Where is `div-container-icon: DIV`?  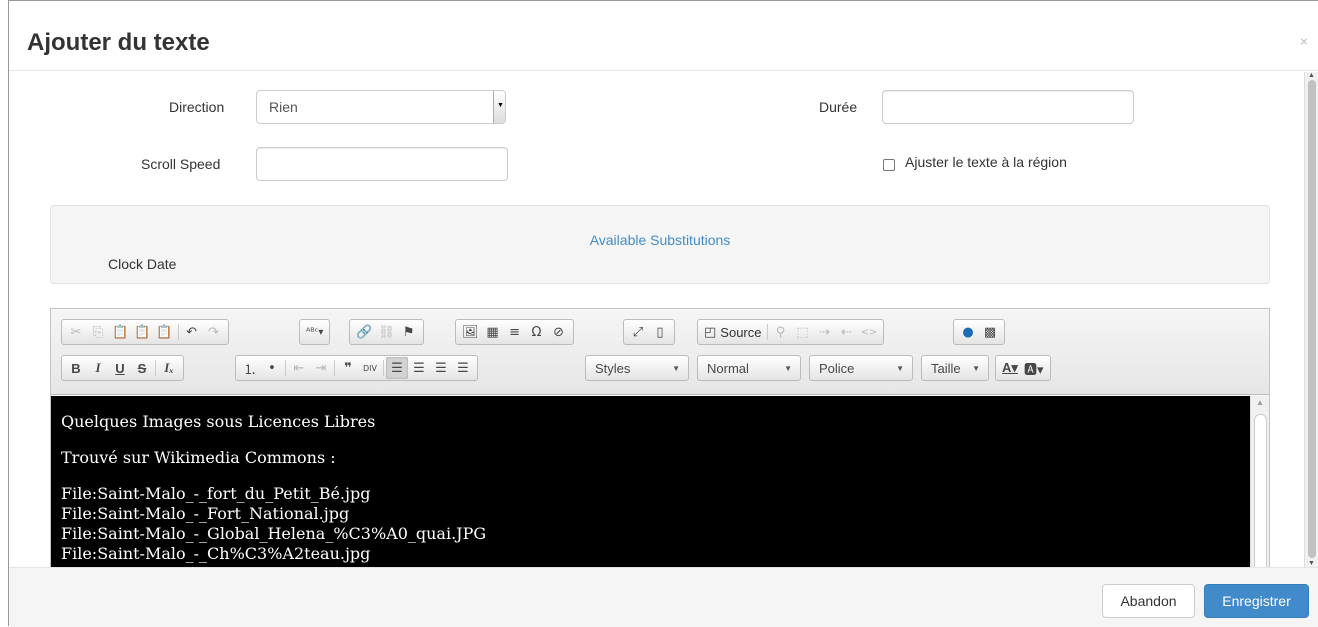
div-container-icon: DIV is located at coordinates (370, 368).